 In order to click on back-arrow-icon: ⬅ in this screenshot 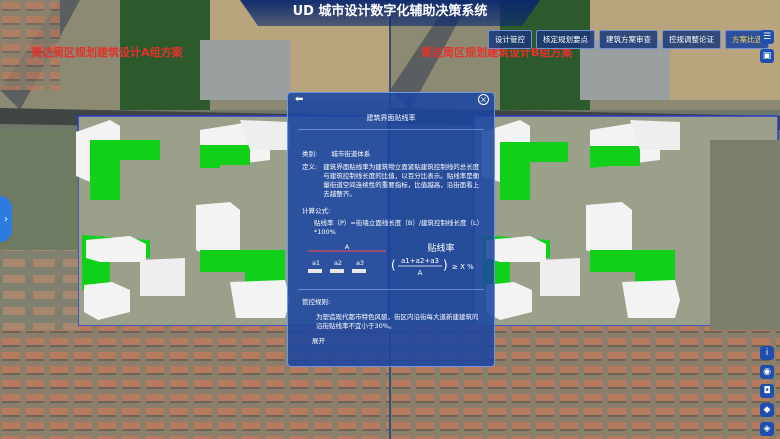, I will do `click(299, 99)`.